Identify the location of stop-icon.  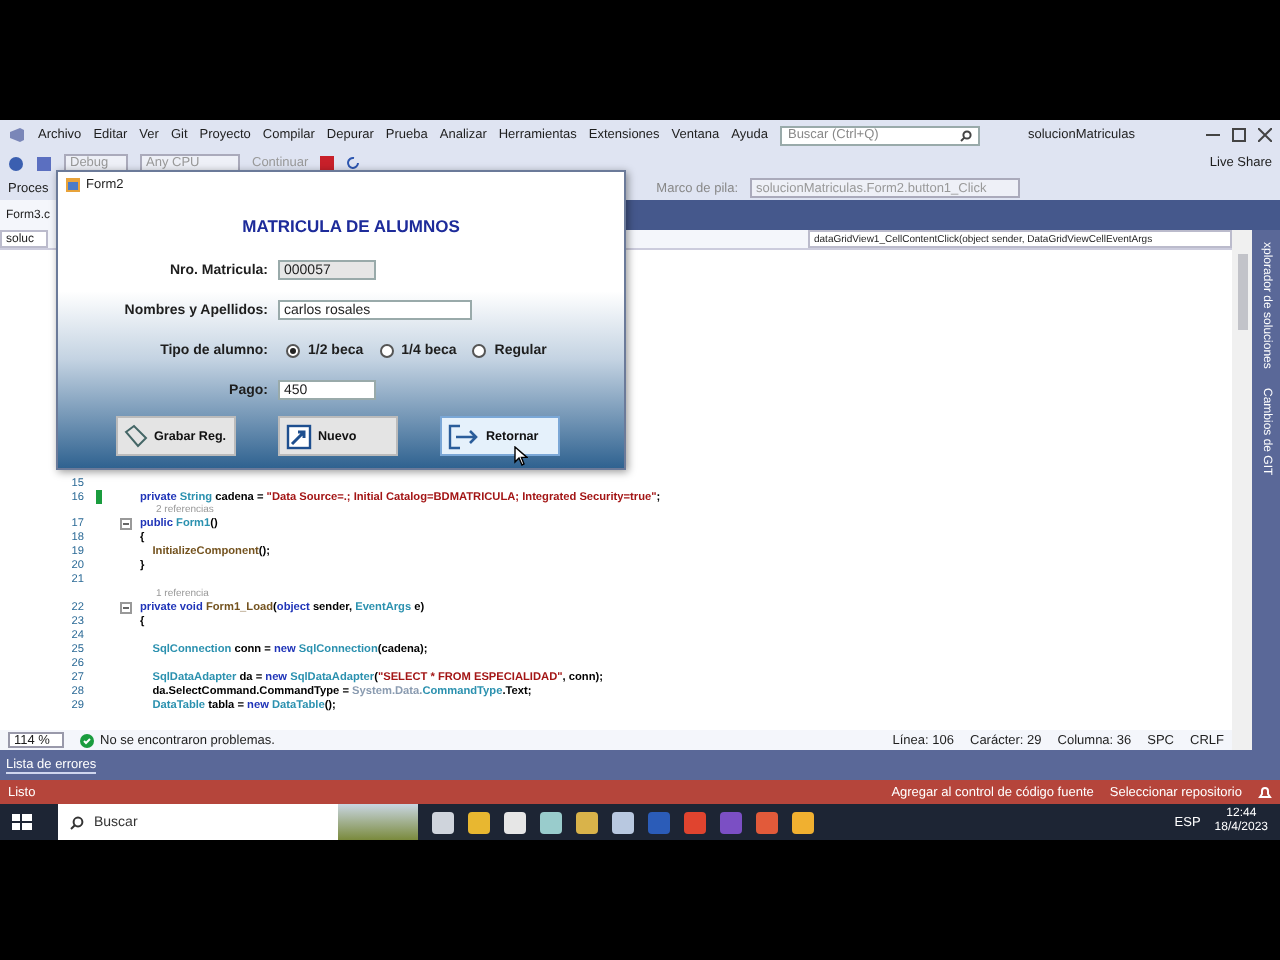
(327, 163).